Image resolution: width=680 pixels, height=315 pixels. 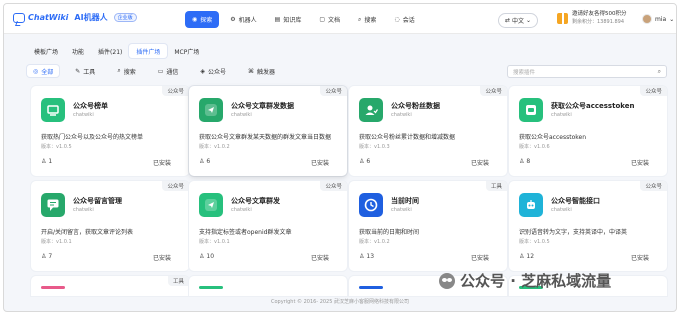 What do you see at coordinates (592, 18) in the screenshot?
I see `invite-banner: 邀请好友各得500积分 剩余积分：13891.894` at bounding box center [592, 18].